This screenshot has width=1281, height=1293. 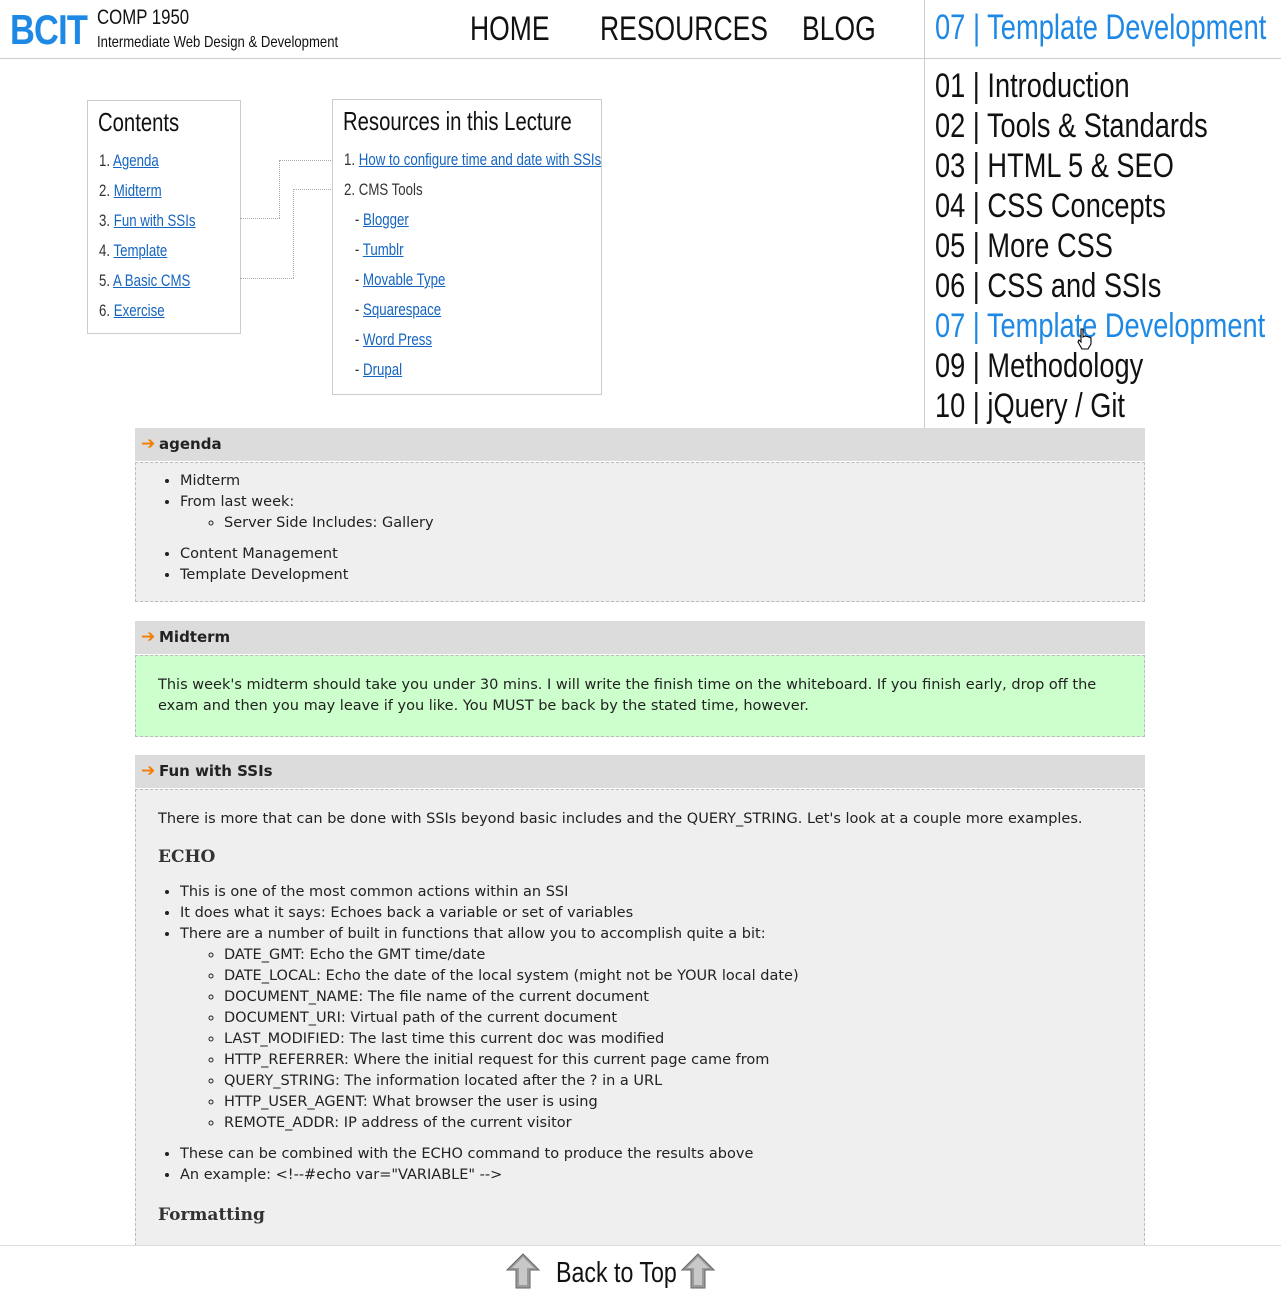 I want to click on cms-tools-label: CMS Tools, so click(x=390, y=189).